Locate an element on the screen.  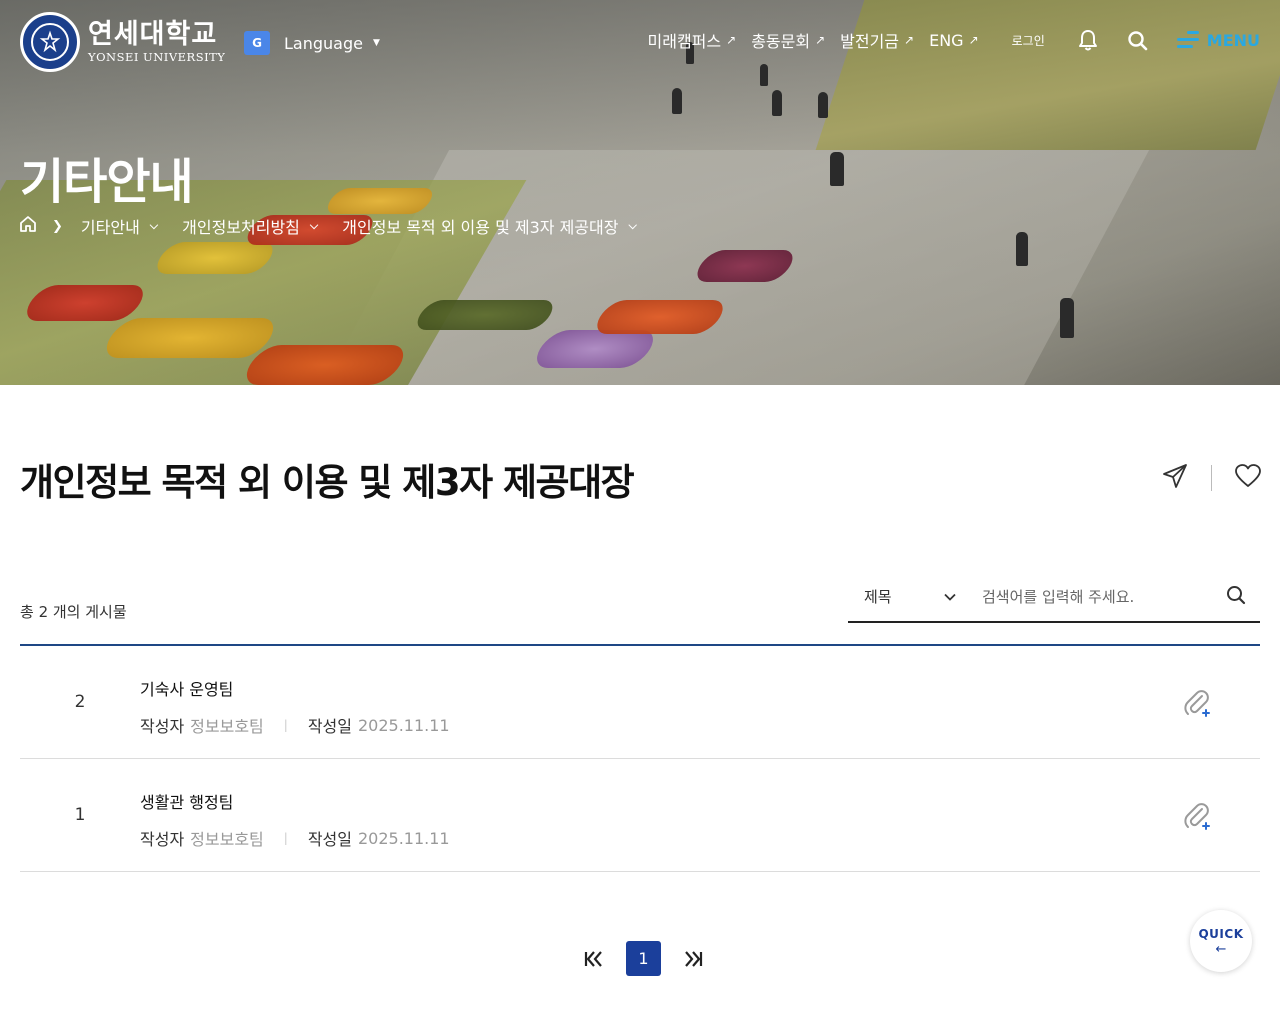
logo-english: YONSEI UNIVERSITY is located at coordinates (157, 57).